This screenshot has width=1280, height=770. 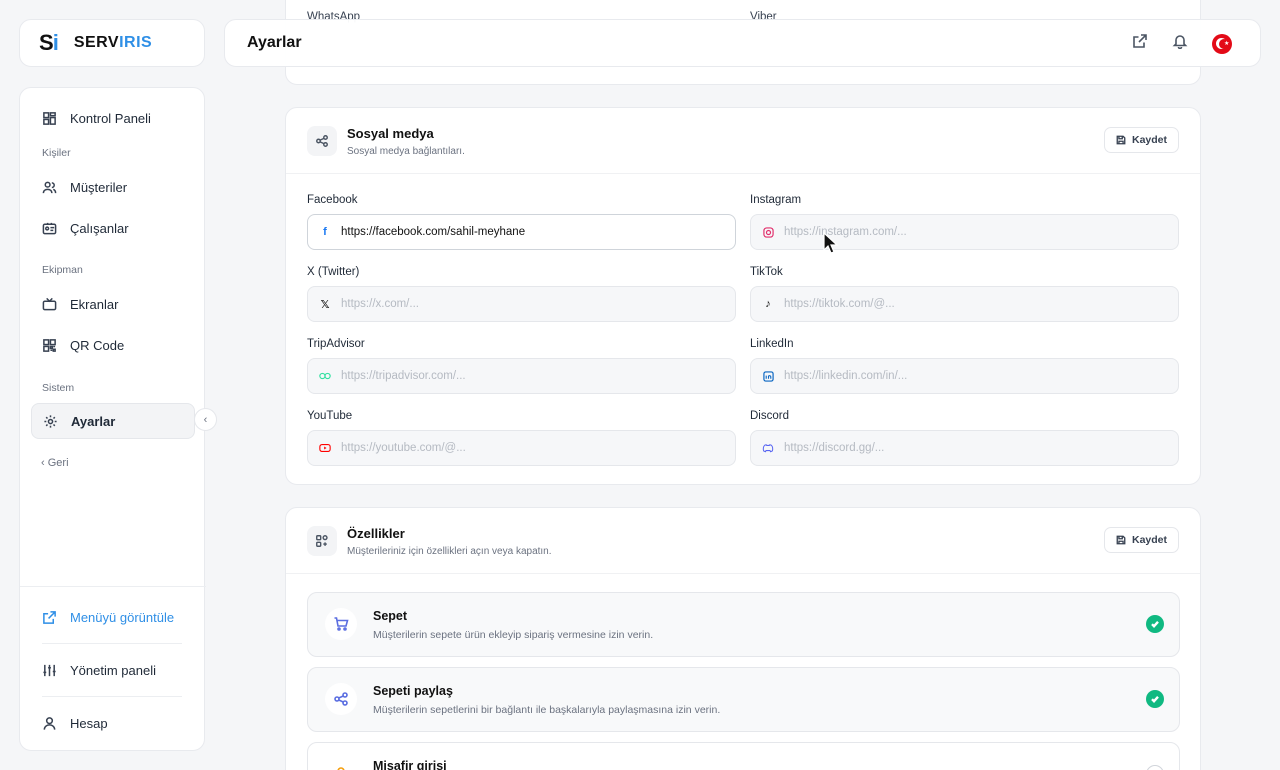 What do you see at coordinates (768, 376) in the screenshot?
I see `linkedin-icon` at bounding box center [768, 376].